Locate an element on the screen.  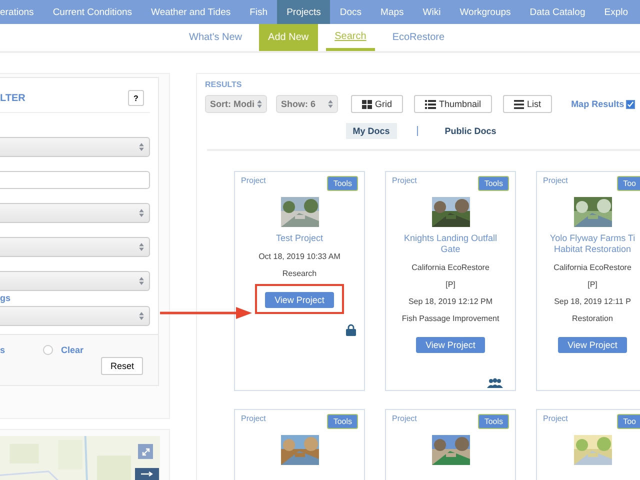
nav-tab: Projects is located at coordinates (303, 12).